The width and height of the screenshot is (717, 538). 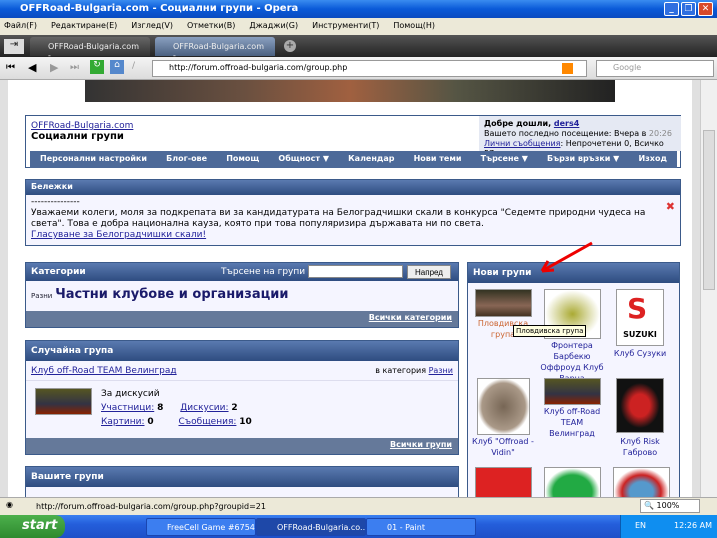 What do you see at coordinates (406, 527) in the screenshot?
I see `taskbar-label: 01 - Paint` at bounding box center [406, 527].